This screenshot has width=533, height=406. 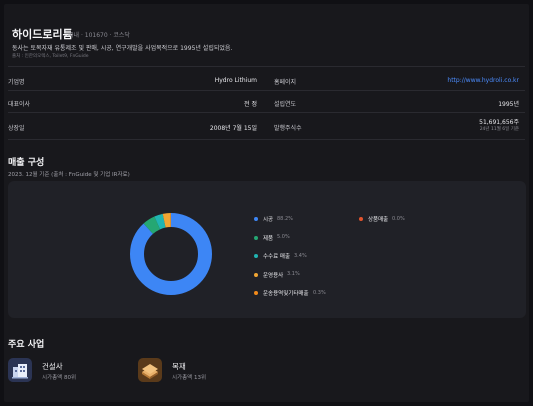 What do you see at coordinates (293, 274) in the screenshot?
I see `legend-percent: 3.1%` at bounding box center [293, 274].